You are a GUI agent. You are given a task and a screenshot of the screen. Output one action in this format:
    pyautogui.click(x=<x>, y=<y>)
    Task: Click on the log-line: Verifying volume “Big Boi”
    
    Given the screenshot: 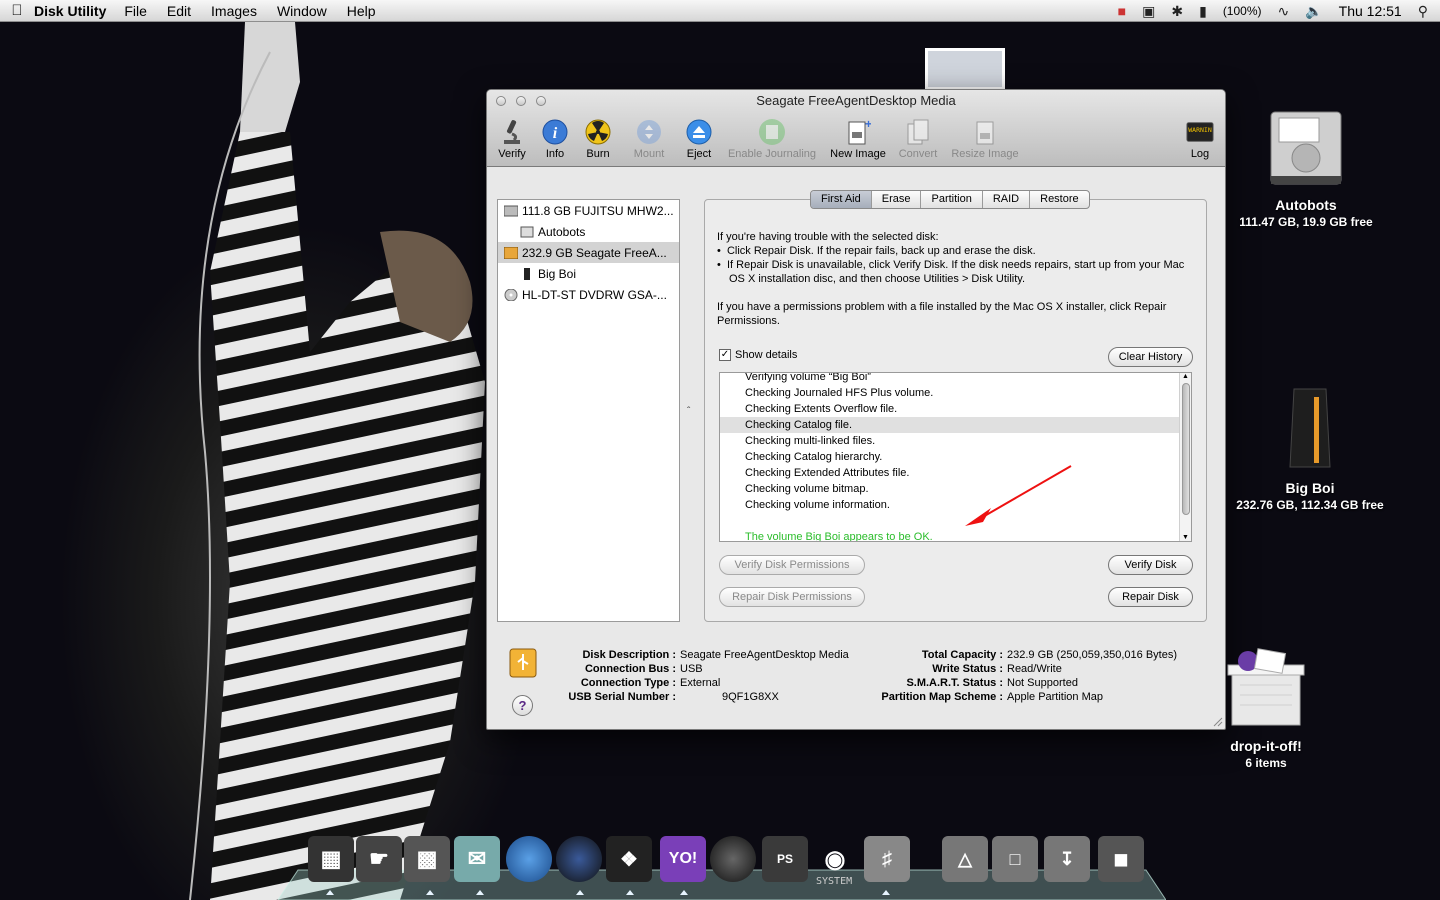 What is the action you would take?
    pyautogui.click(x=808, y=377)
    